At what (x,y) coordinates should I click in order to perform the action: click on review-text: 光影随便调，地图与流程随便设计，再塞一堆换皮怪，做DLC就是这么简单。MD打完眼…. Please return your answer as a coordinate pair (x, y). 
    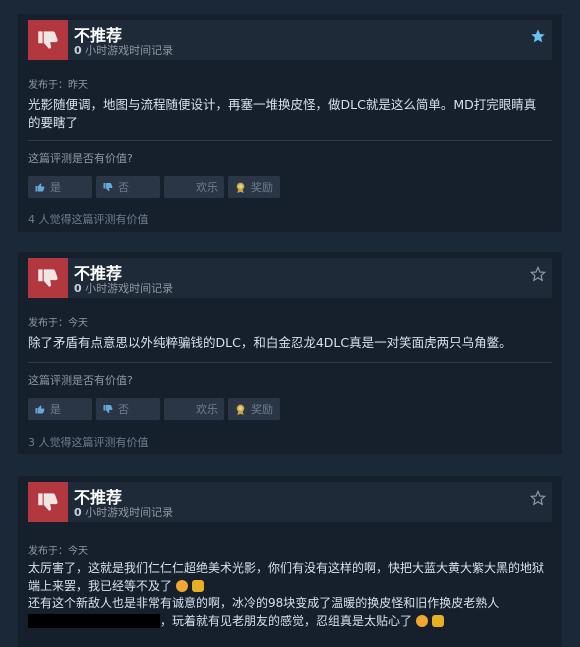
    Looking at the image, I should click on (282, 113).